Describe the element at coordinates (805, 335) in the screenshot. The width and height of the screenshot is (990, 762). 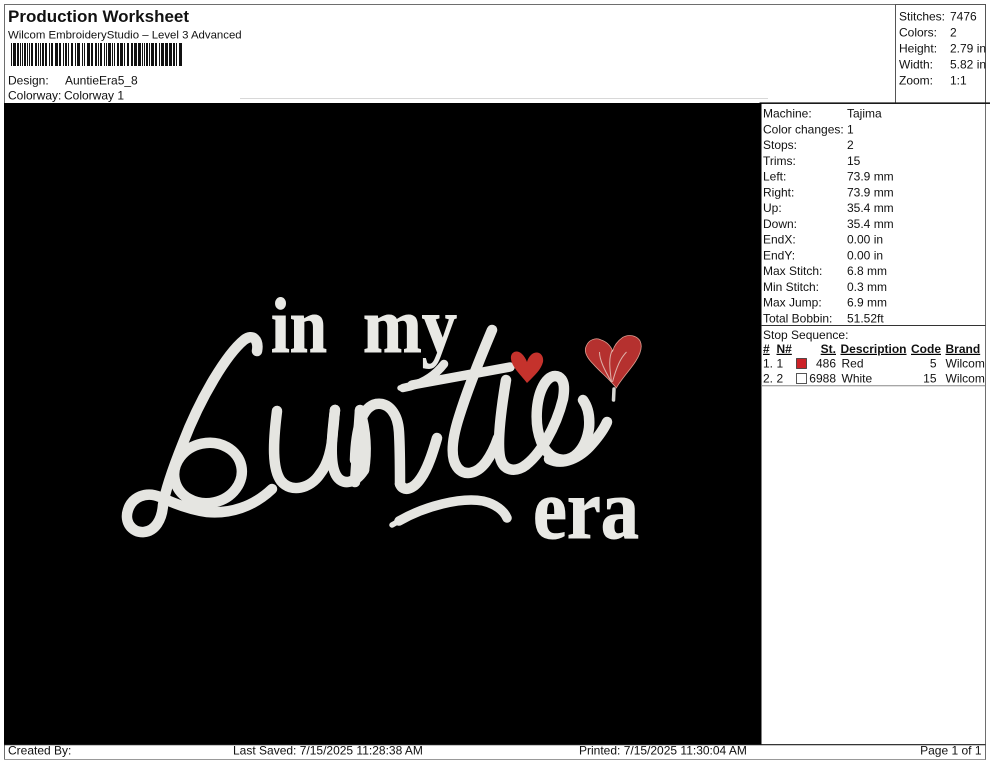
I see `svg-text: Stop Sequence:` at that location.